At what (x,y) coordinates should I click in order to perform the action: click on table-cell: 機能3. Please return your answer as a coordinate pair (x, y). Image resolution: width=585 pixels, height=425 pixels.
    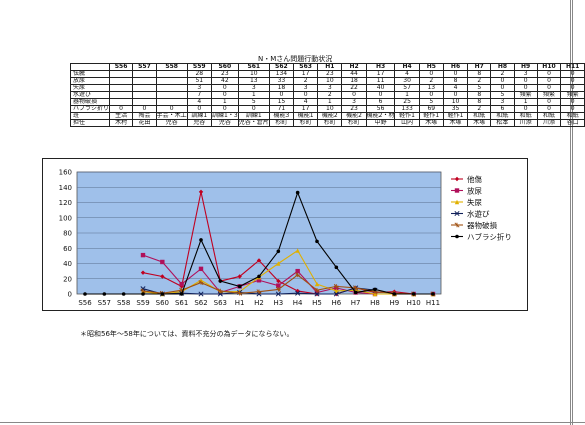
    Looking at the image, I should click on (281, 116).